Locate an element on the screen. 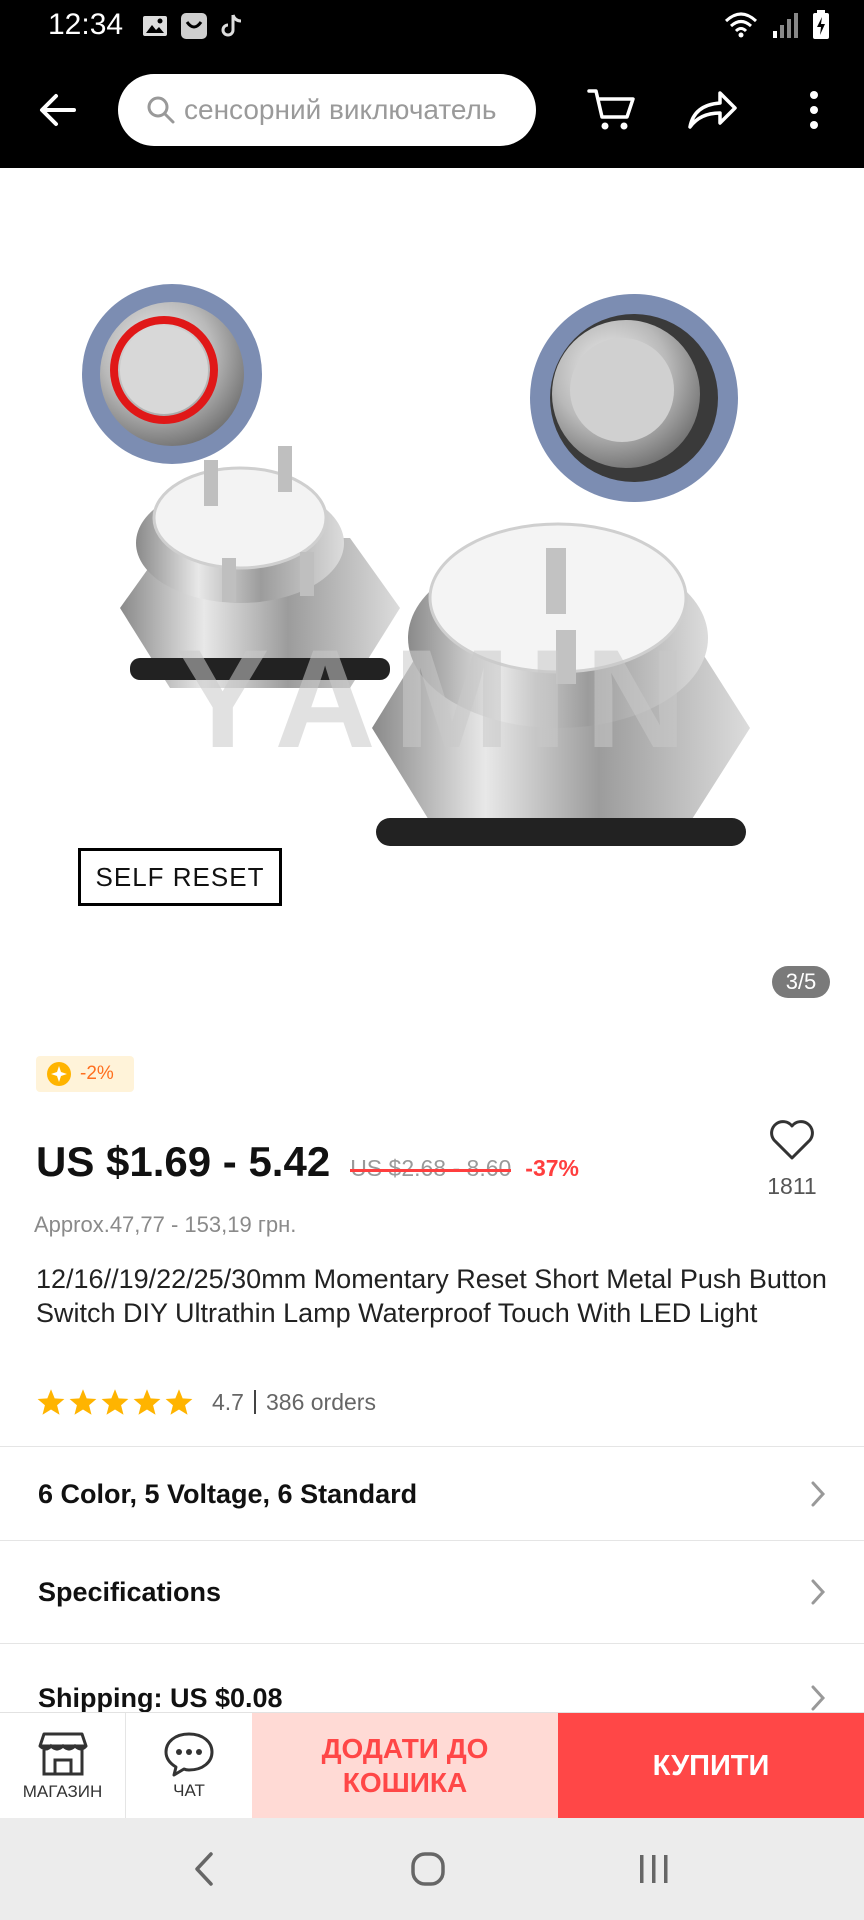  specifications-label: Specifications is located at coordinates (130, 1591).